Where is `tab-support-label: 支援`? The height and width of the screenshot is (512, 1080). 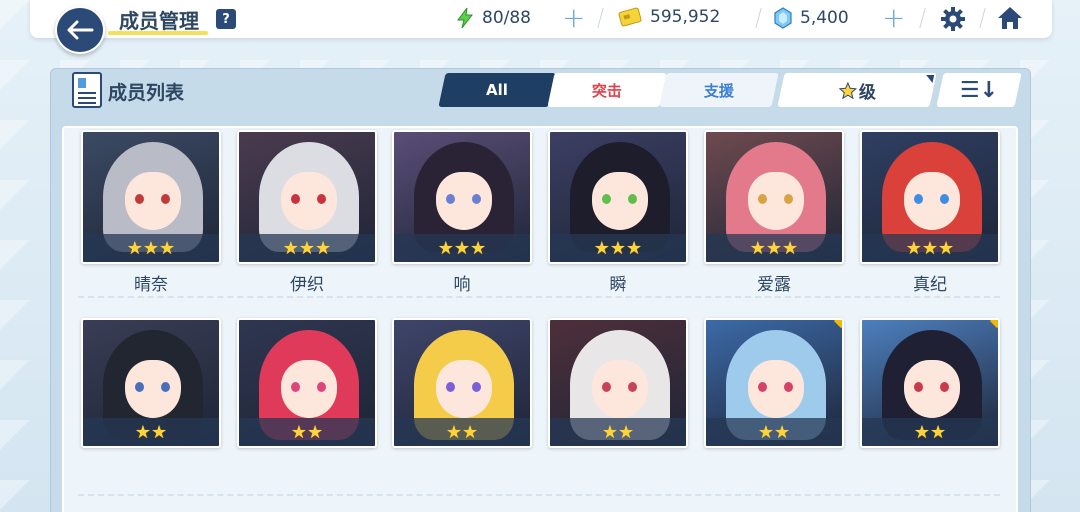
tab-support-label: 支援 is located at coordinates (718, 90).